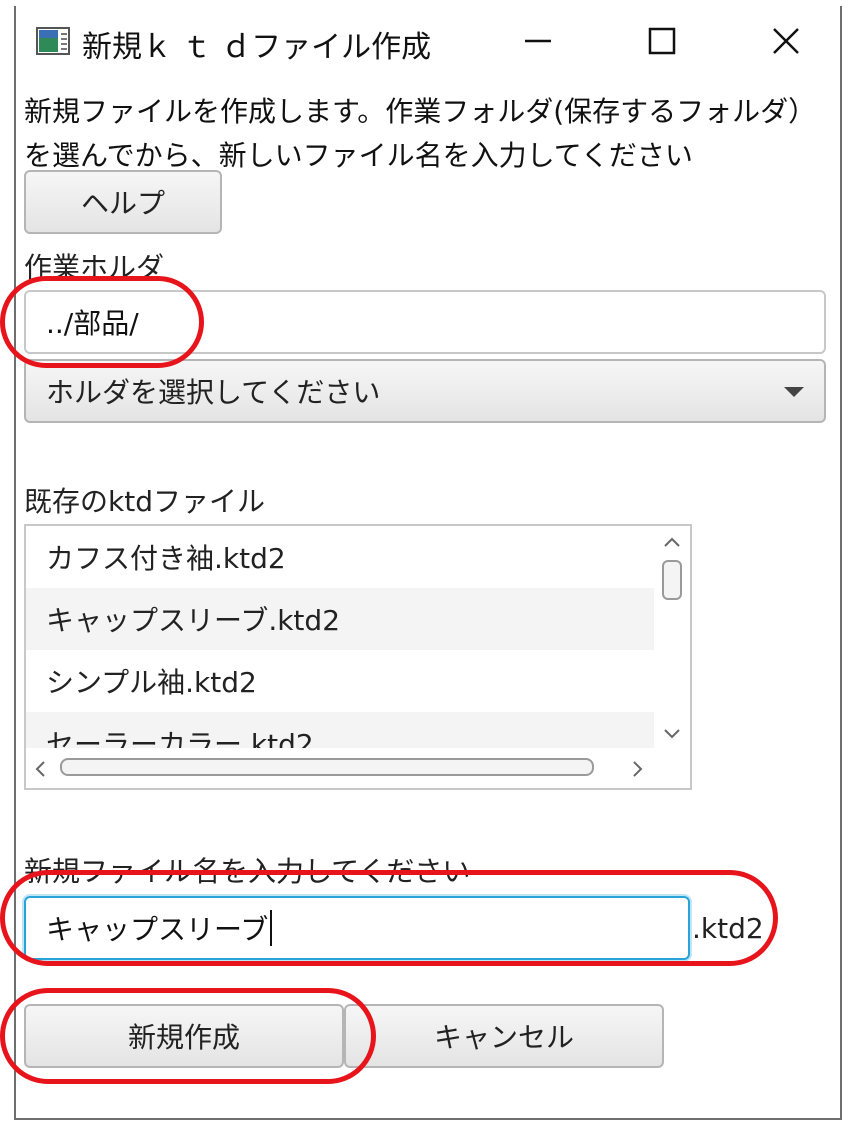  What do you see at coordinates (425, 391) in the screenshot?
I see `folder-select-combo: ホルダを選択してください` at bounding box center [425, 391].